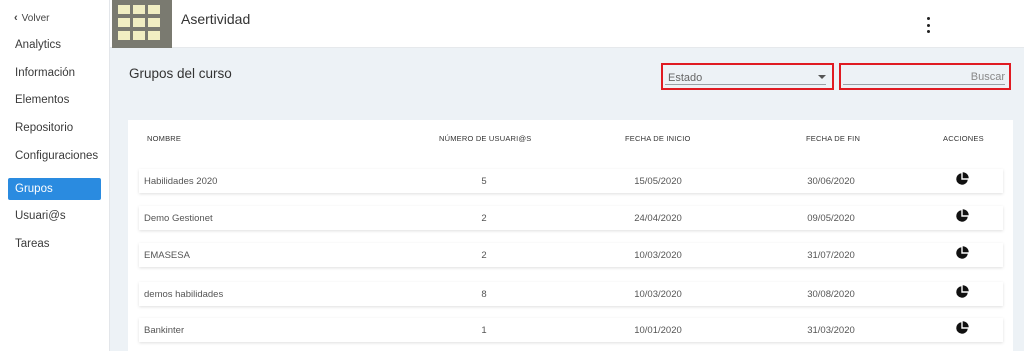  What do you see at coordinates (571, 330) in the screenshot?
I see `table-row: Bankinter 1 10/01/2020 31/03/2020` at bounding box center [571, 330].